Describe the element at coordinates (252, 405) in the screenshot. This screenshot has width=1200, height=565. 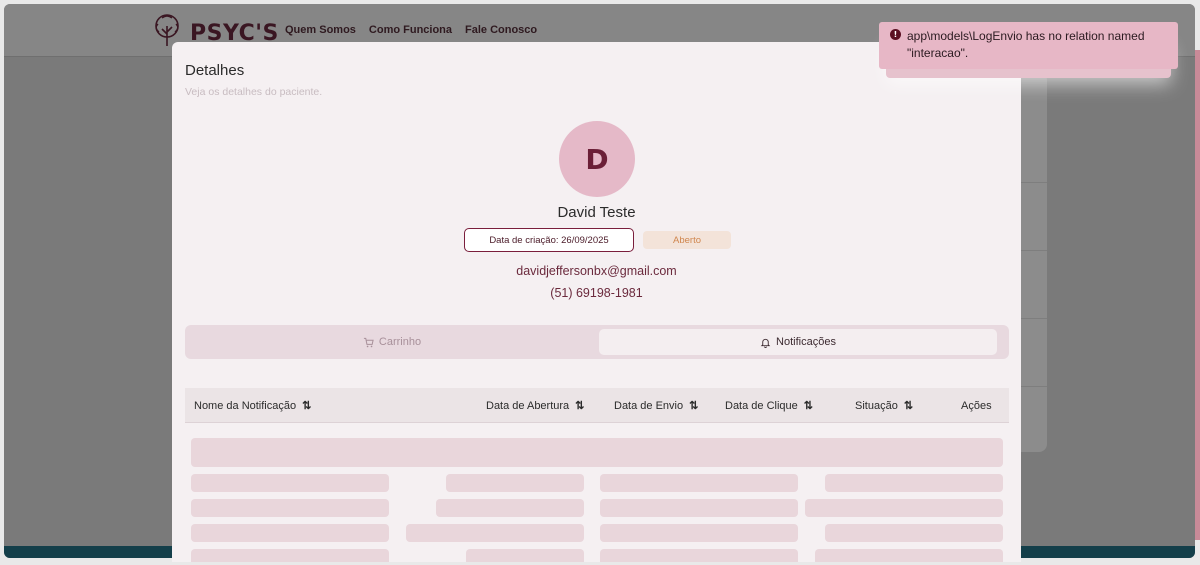
I see `column-nome-notificacao: Nome da Notificação ⇅` at that location.